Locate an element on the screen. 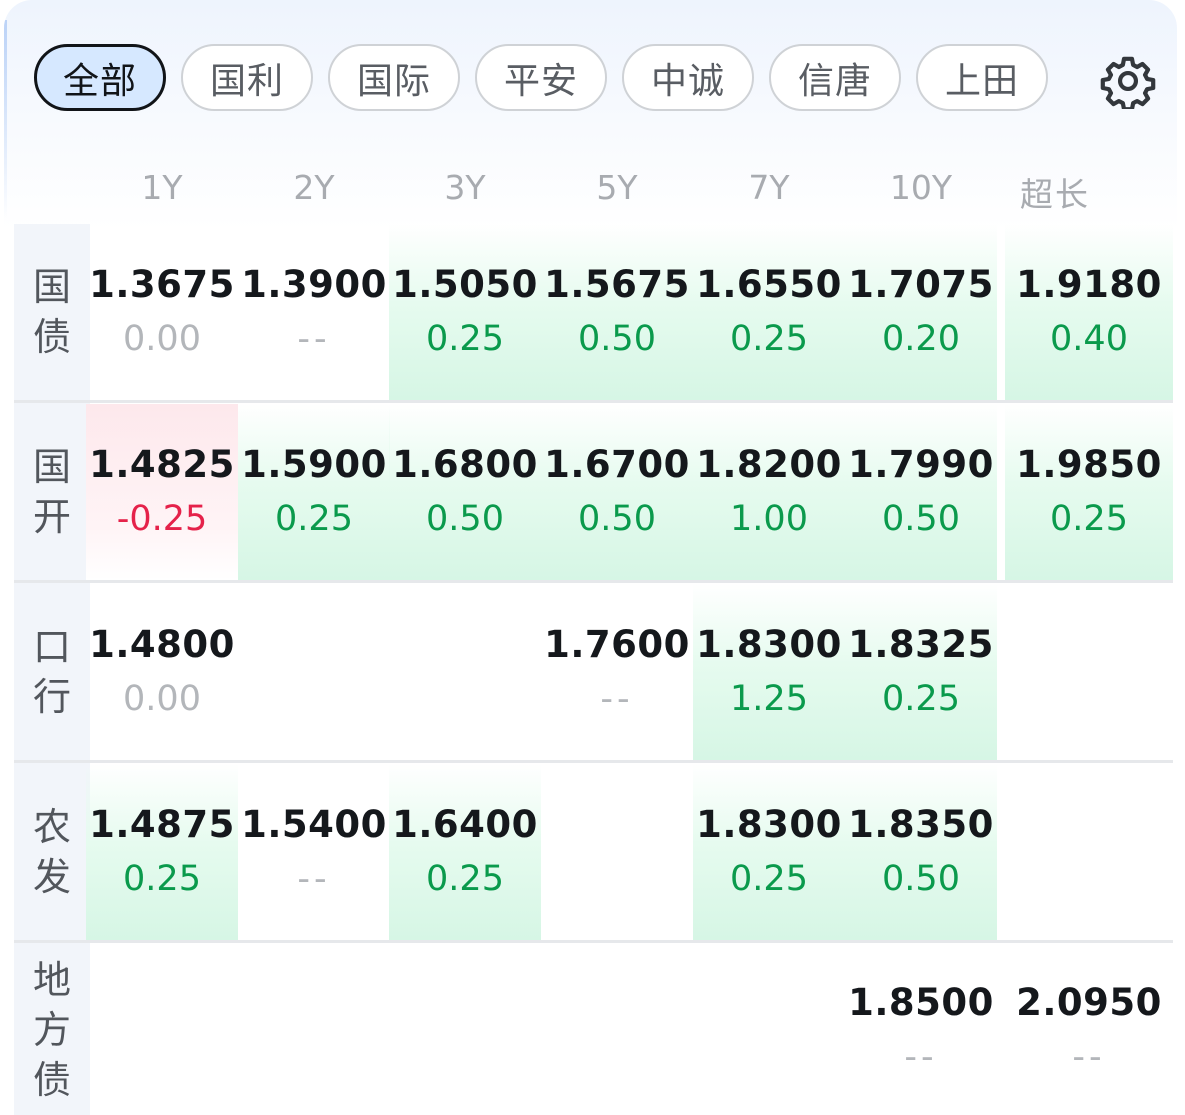 Image resolution: width=1185 pixels, height=1115 pixels. rate-cell-0-5y: 1.5675 0.50 is located at coordinates (617, 312).